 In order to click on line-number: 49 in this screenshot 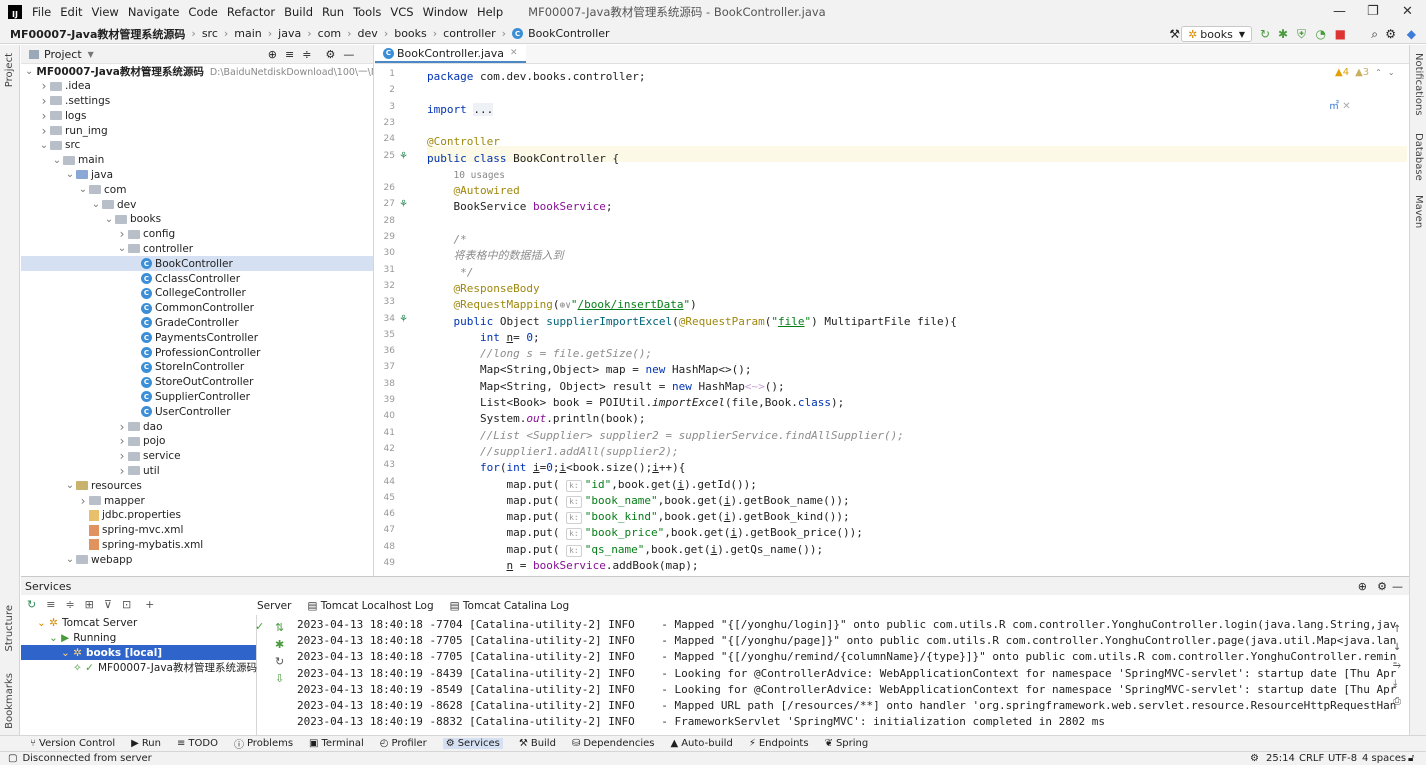, I will do `click(385, 563)`.